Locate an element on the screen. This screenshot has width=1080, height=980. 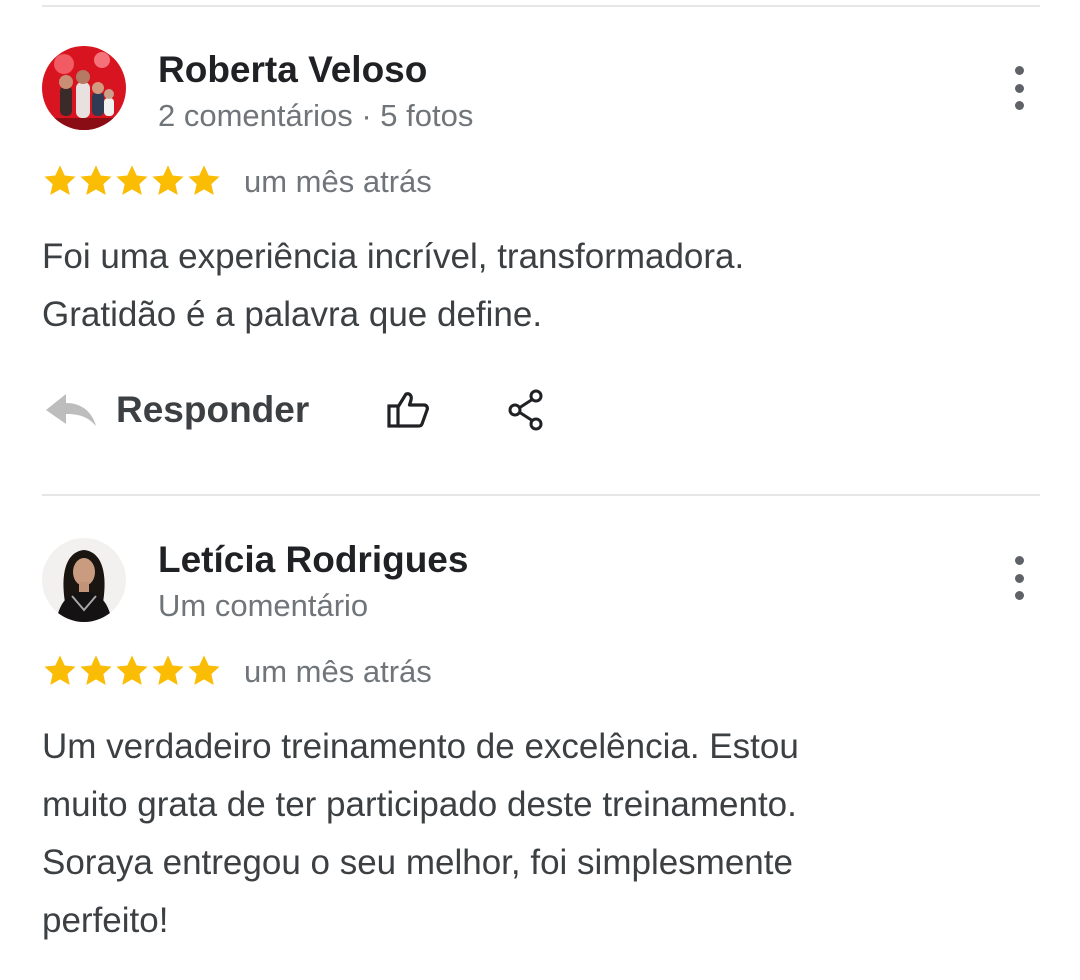
review-text-line: Gratidão é a palavra que define. is located at coordinates (292, 314).